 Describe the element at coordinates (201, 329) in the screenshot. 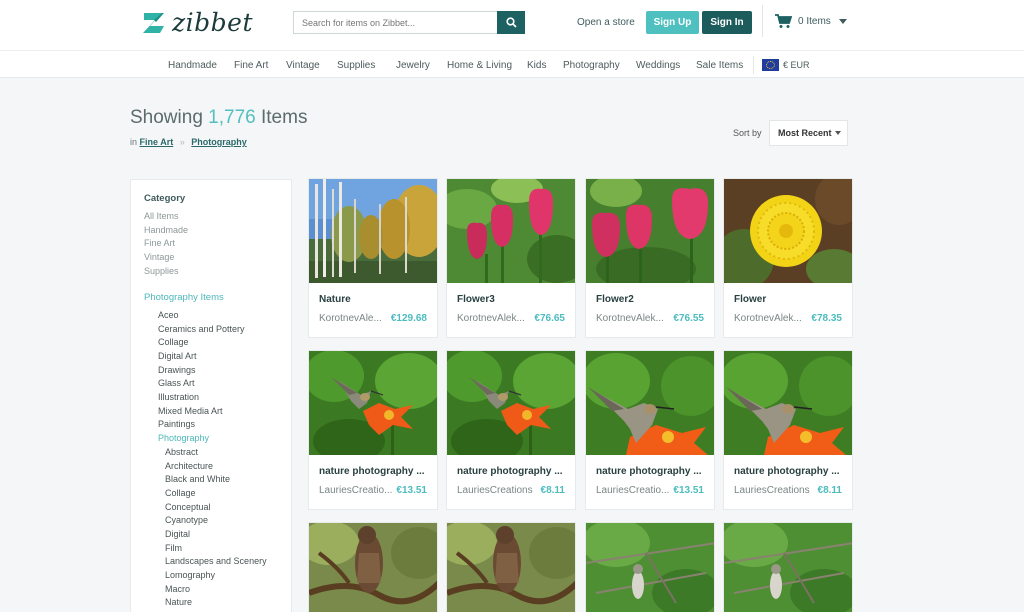

I see `subcat-ceramics-pottery: Ceramics and Pottery` at that location.